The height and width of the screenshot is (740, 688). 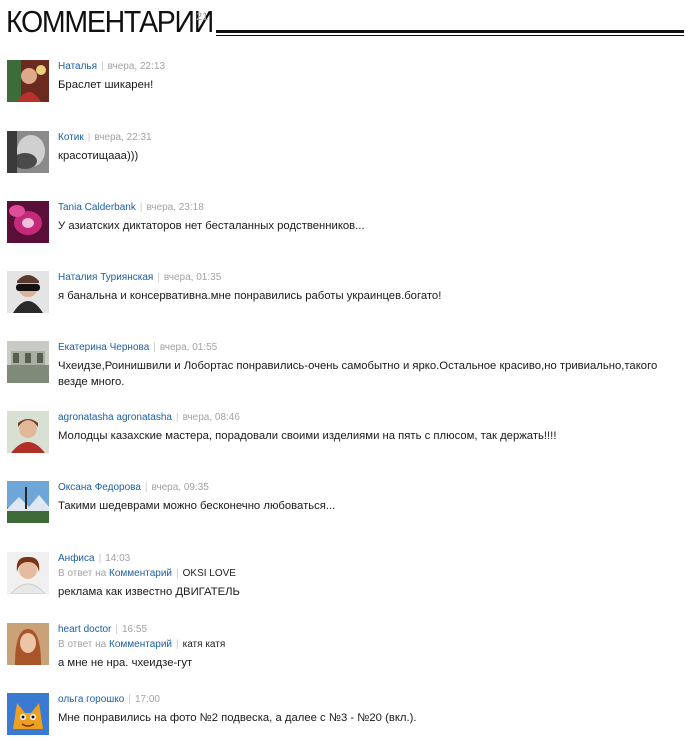 What do you see at coordinates (370, 418) in the screenshot?
I see `comment-meta: agronatasha agronatasha | вчера, 08:46` at bounding box center [370, 418].